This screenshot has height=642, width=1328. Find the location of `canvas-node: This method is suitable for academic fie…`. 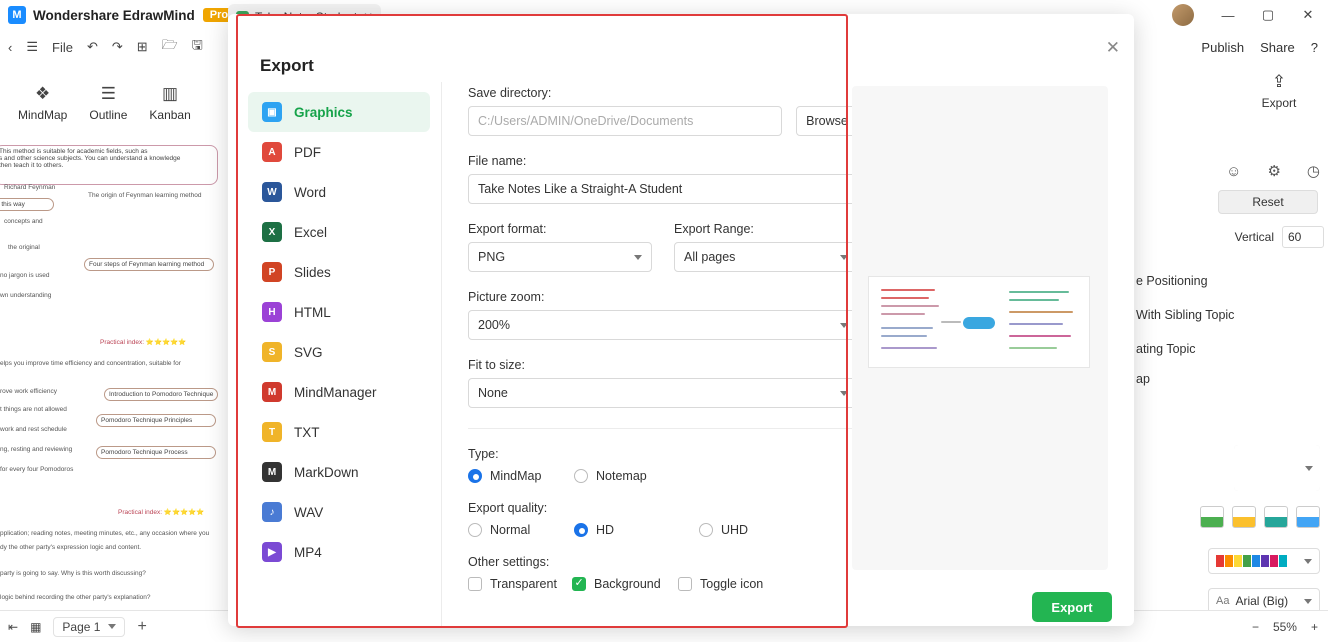

canvas-node: This method is suitable for academic fie… is located at coordinates (109, 165).